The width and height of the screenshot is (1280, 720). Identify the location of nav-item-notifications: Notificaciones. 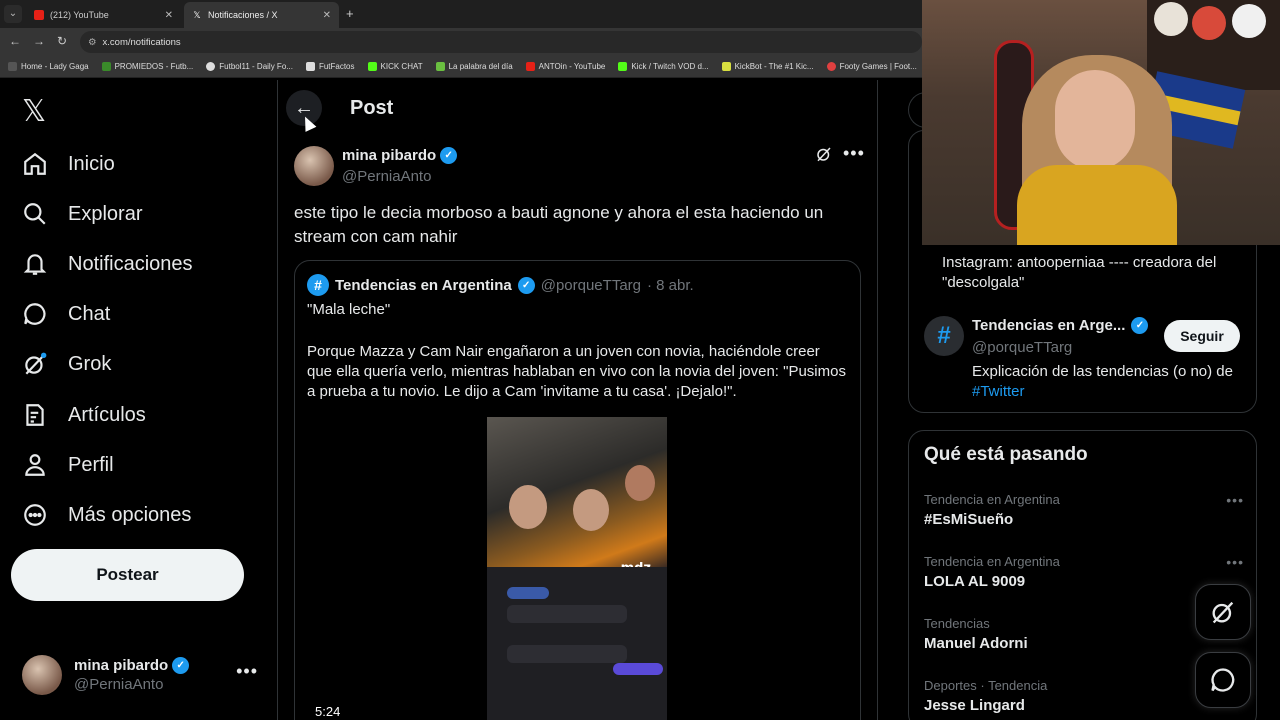
(107, 264).